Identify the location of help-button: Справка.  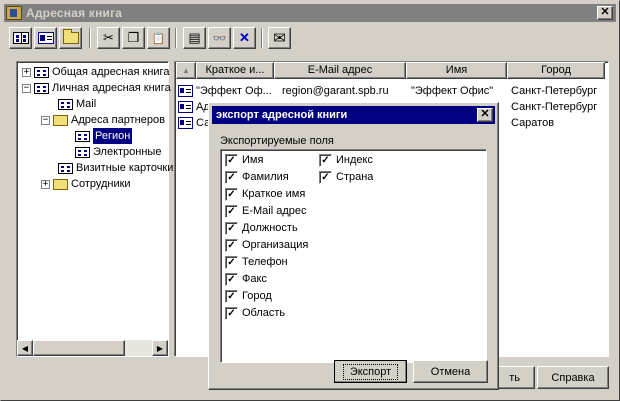
(573, 377).